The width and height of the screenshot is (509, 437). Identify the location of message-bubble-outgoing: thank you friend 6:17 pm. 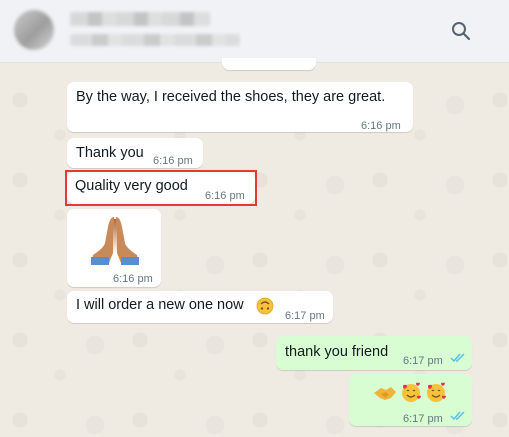
(374, 353).